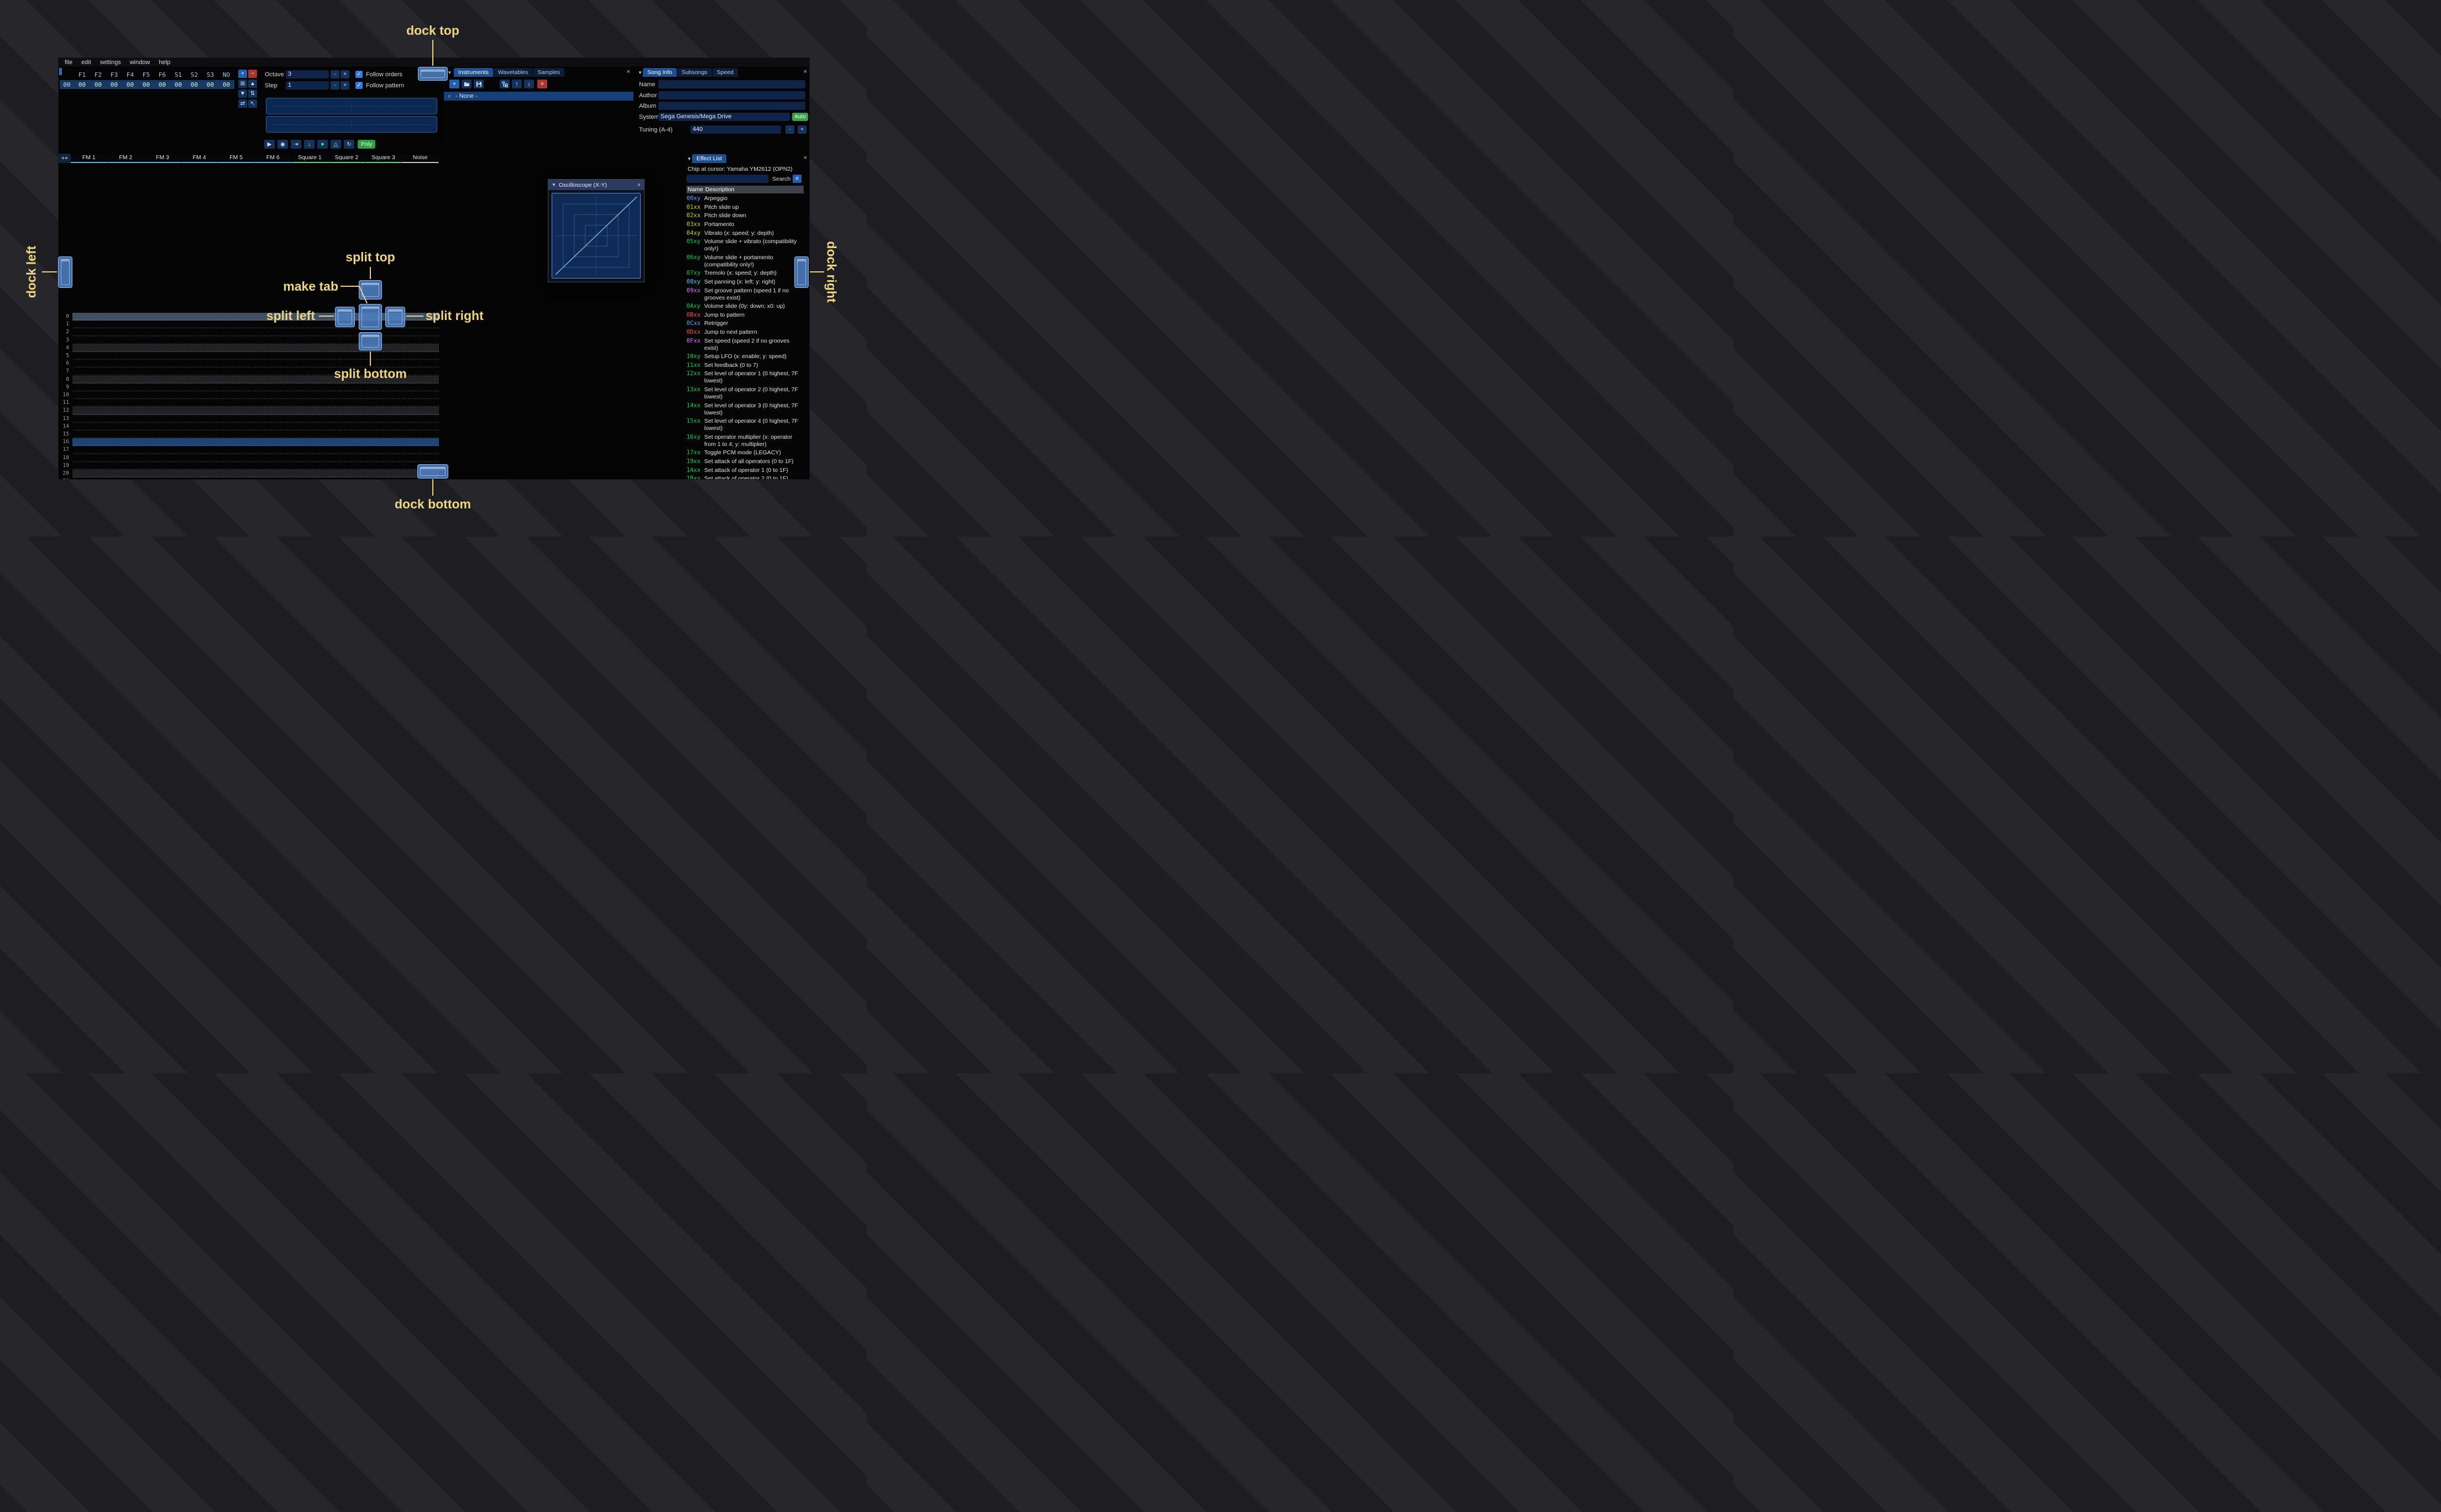 The image size is (2441, 1512). I want to click on save-instrument-button, so click(479, 84).